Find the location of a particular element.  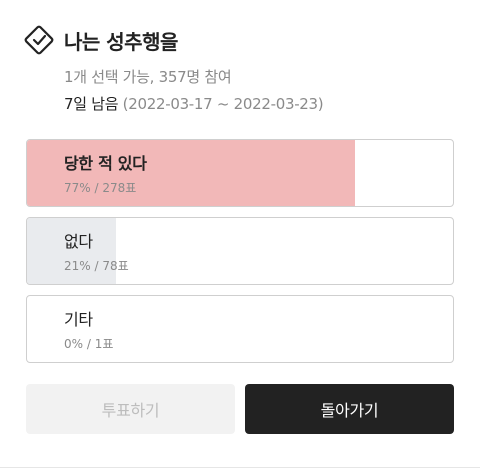

poll-option-experienced: 당한 적 있다 77% / 278표 is located at coordinates (240, 173).